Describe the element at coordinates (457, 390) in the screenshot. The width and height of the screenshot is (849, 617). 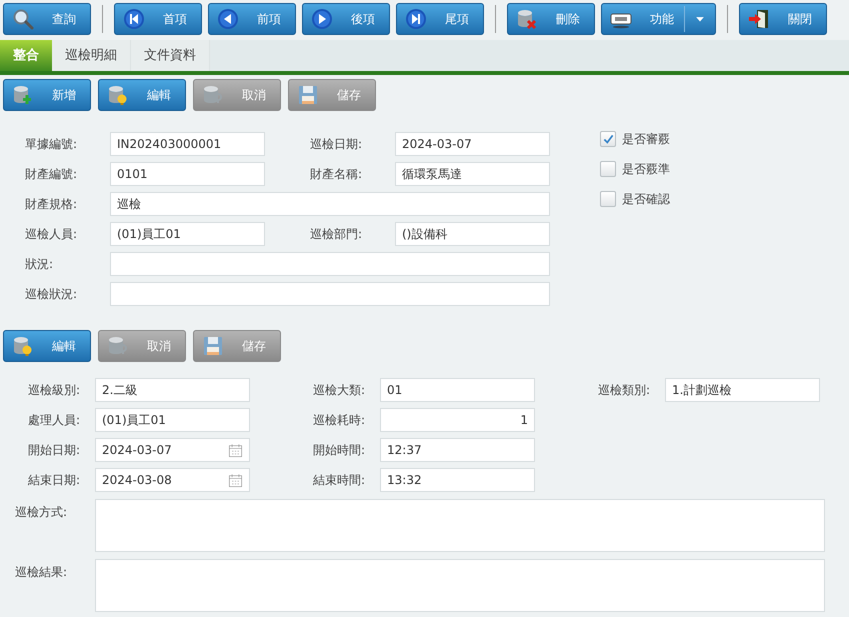
I see `input-field: 01` at that location.